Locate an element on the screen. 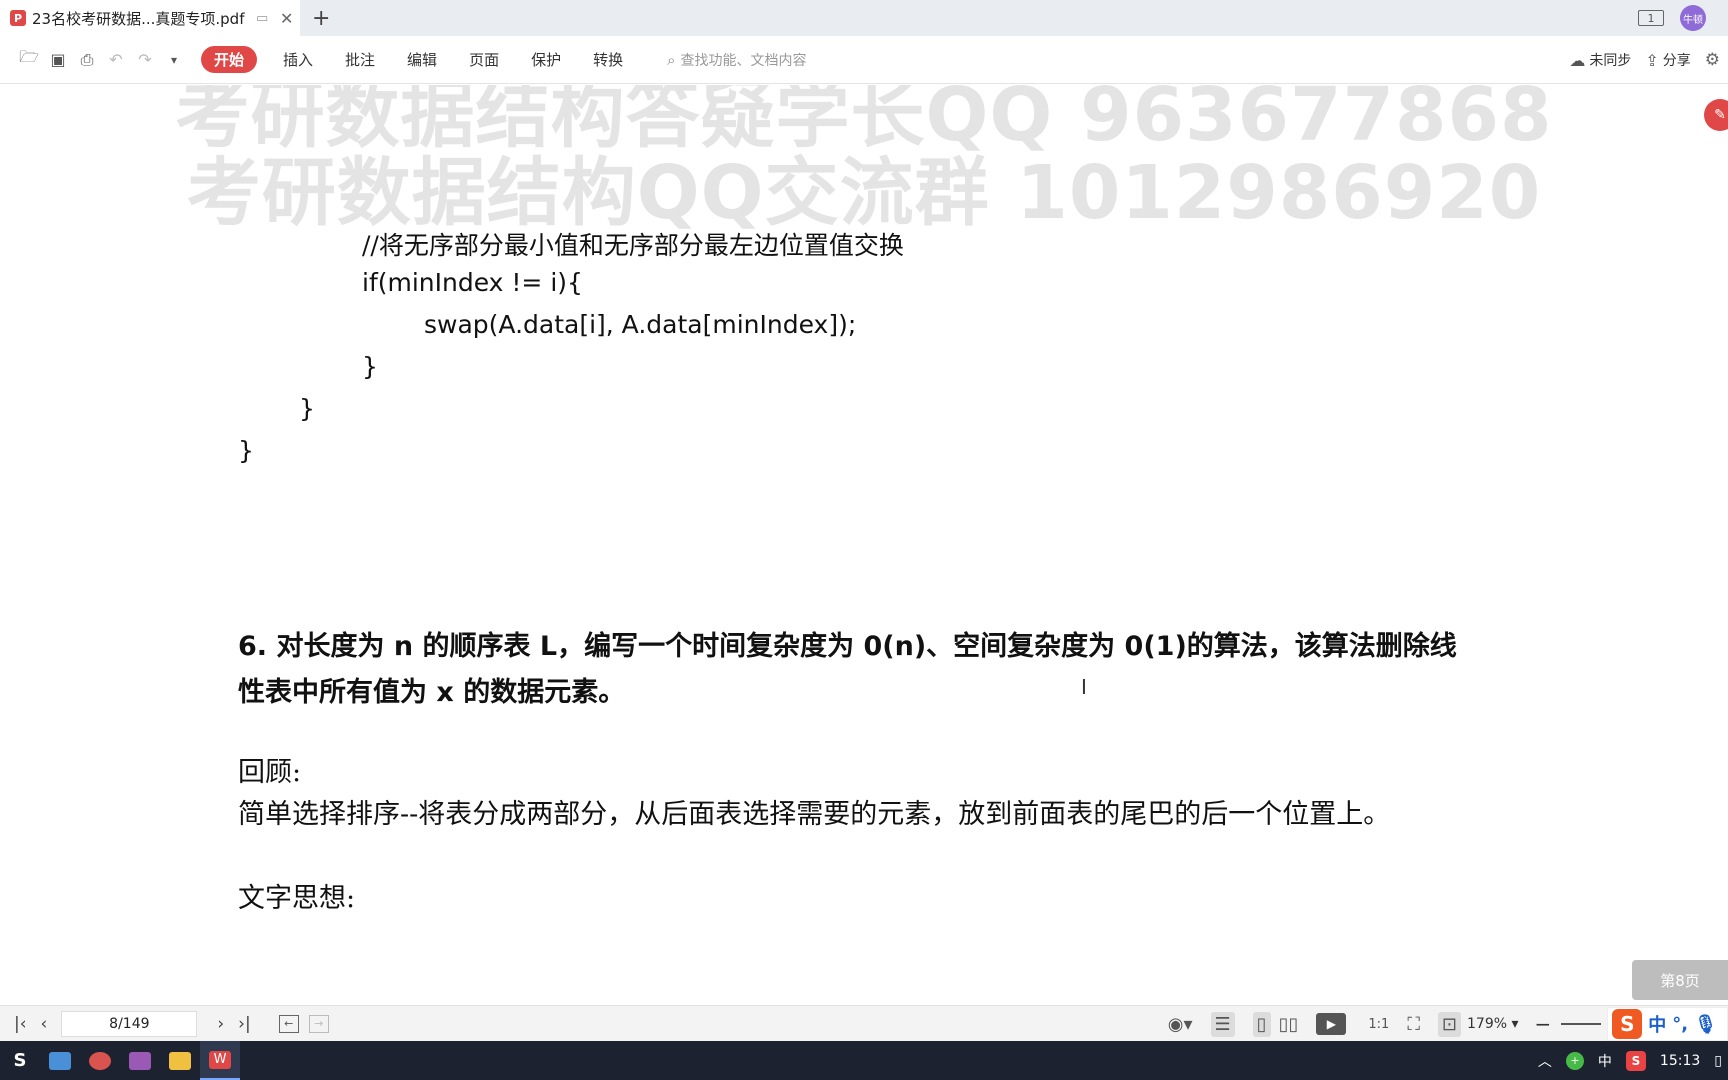 The width and height of the screenshot is (1728, 1080). page-number-input: 8/149 is located at coordinates (129, 1023).